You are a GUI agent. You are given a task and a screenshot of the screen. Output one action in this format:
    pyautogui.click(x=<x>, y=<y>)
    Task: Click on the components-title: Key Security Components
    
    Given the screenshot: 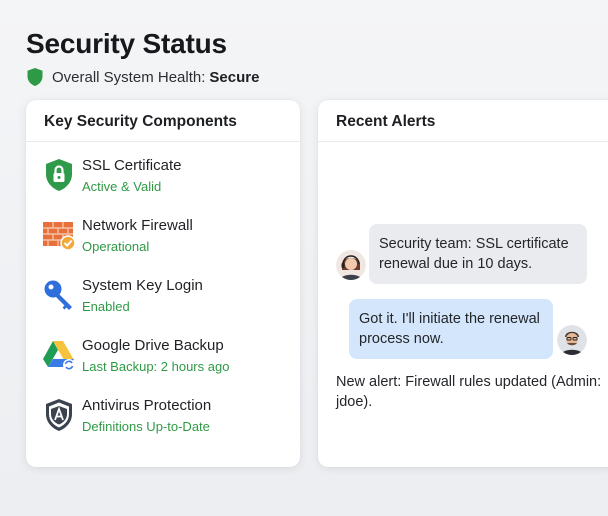 What is the action you would take?
    pyautogui.click(x=163, y=121)
    